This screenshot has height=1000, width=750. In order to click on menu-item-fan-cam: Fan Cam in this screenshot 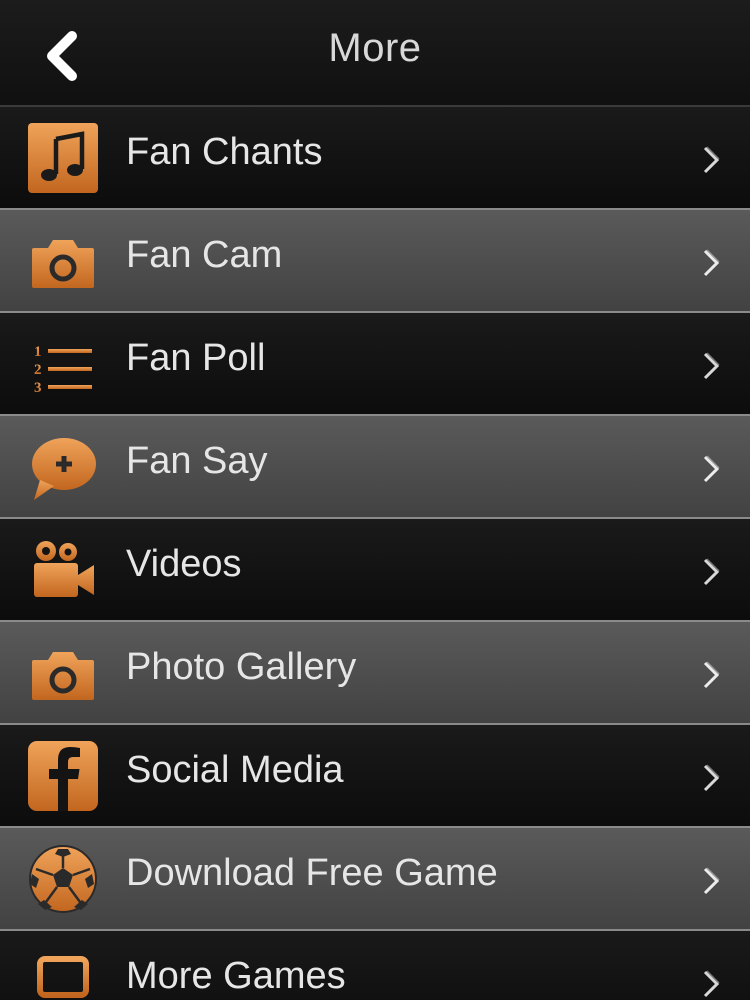, I will do `click(375, 261)`.